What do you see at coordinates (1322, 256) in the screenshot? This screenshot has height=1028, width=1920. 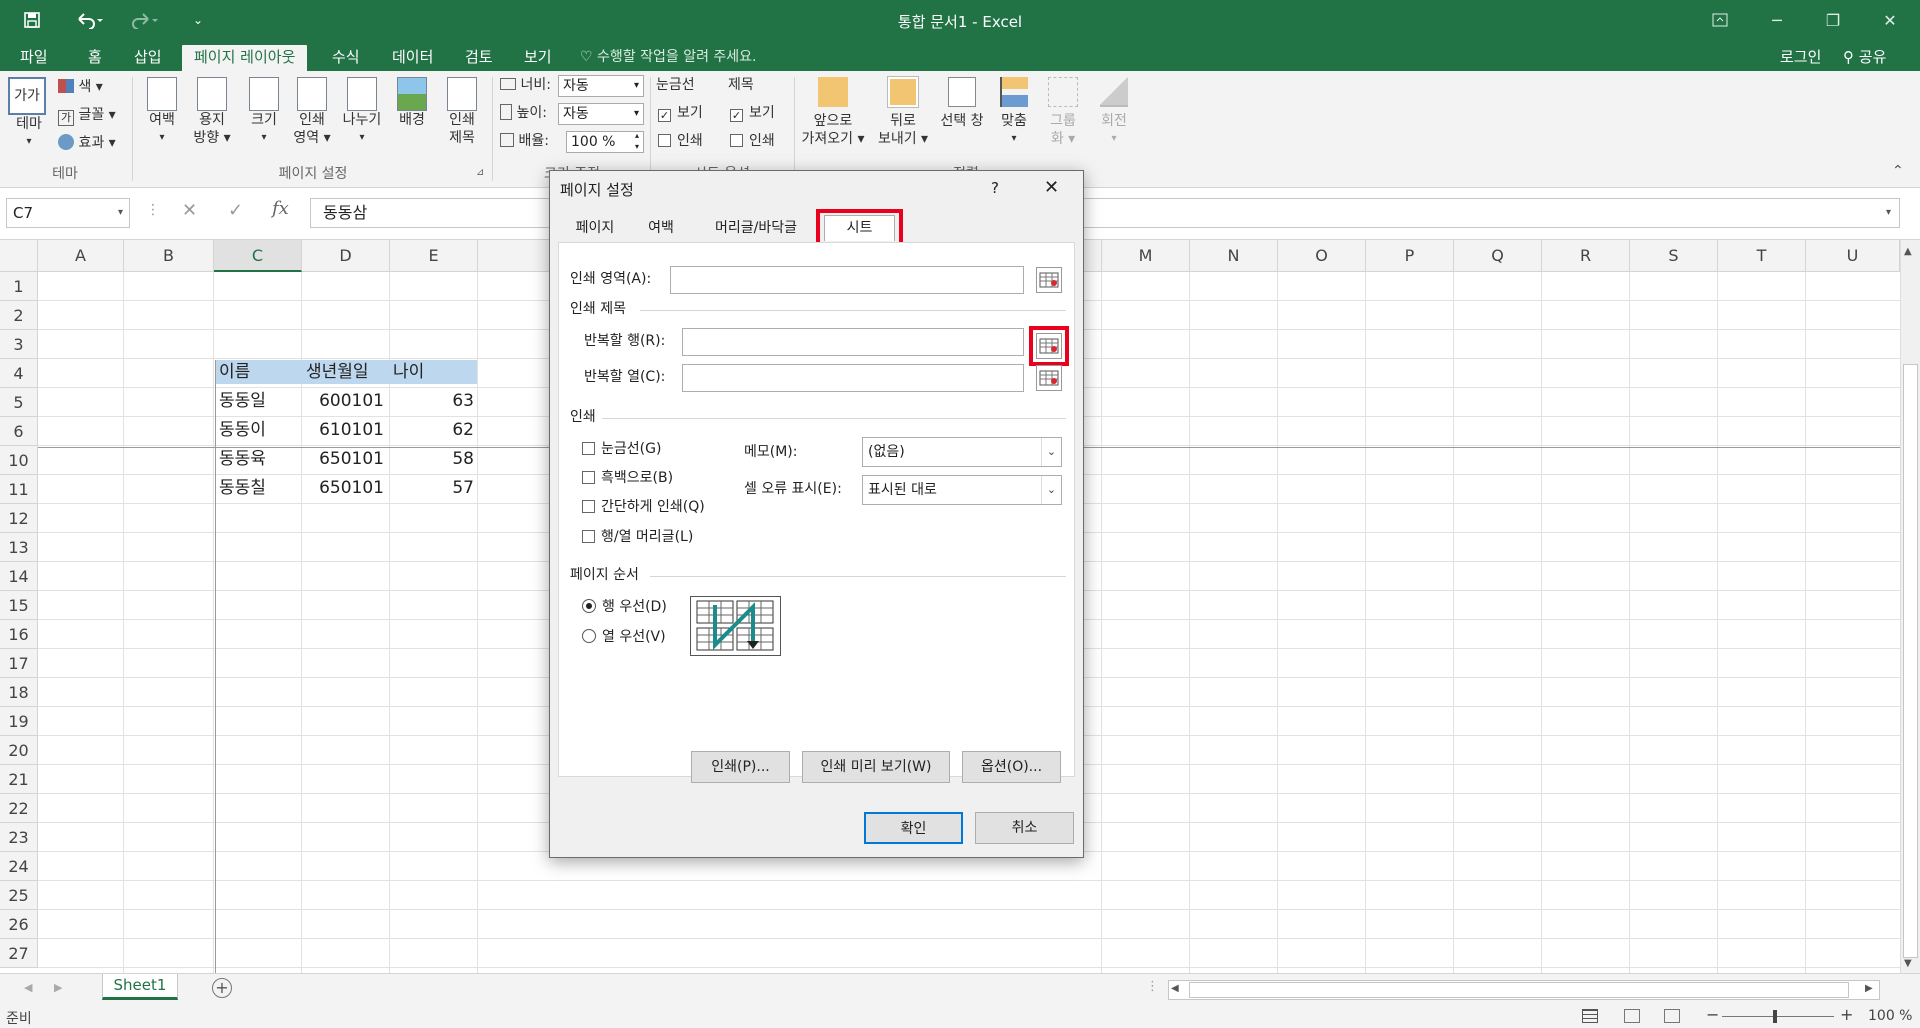 I see `column-header-o: O` at bounding box center [1322, 256].